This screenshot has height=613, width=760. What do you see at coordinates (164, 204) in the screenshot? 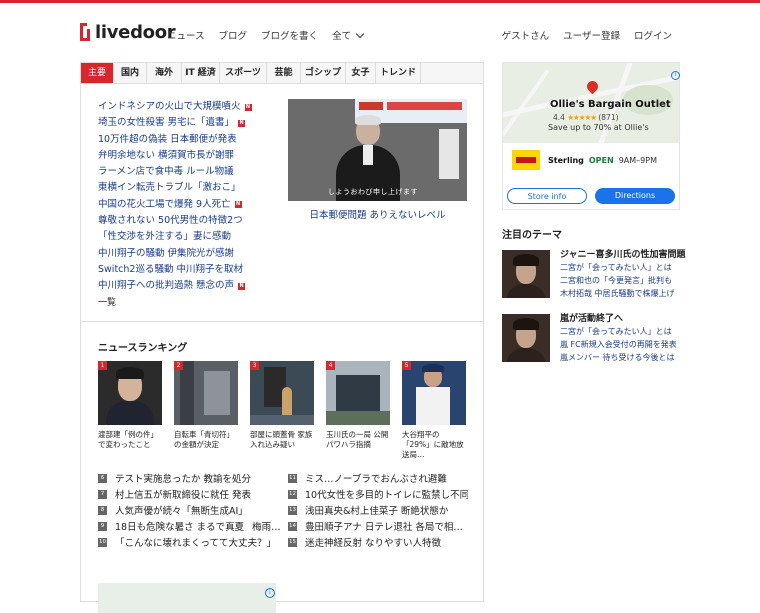
I see `headline-text: 中国の花火工場で爆発 9人死亡` at bounding box center [164, 204].